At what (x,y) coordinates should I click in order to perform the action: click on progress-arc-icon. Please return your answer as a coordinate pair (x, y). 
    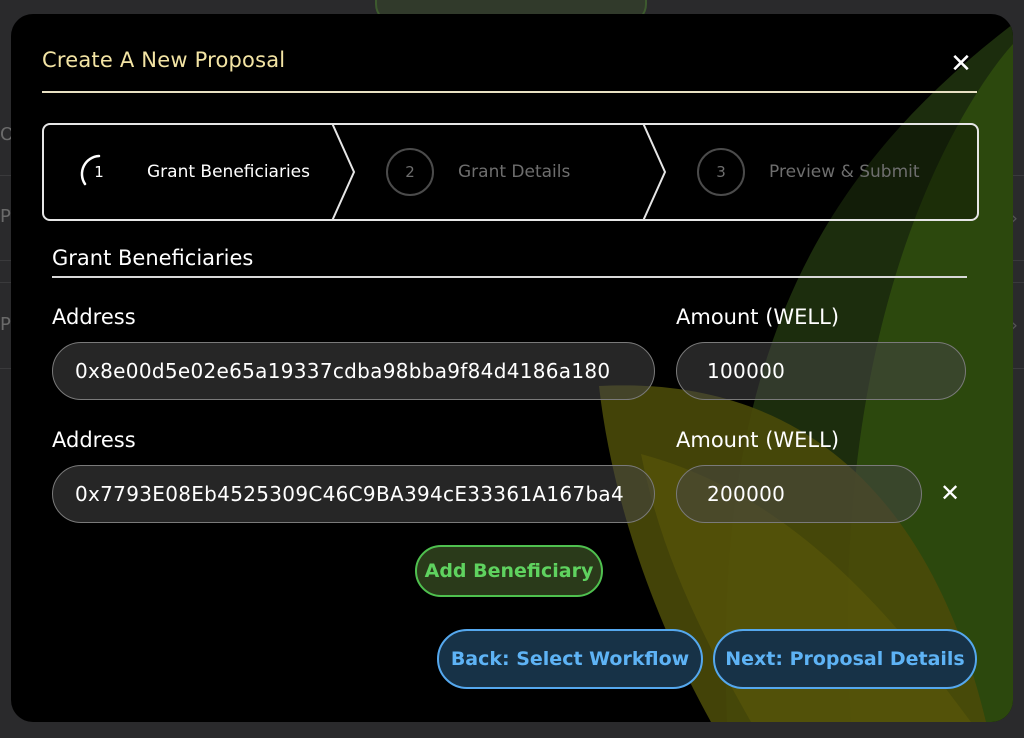
    Looking at the image, I should click on (90, 170).